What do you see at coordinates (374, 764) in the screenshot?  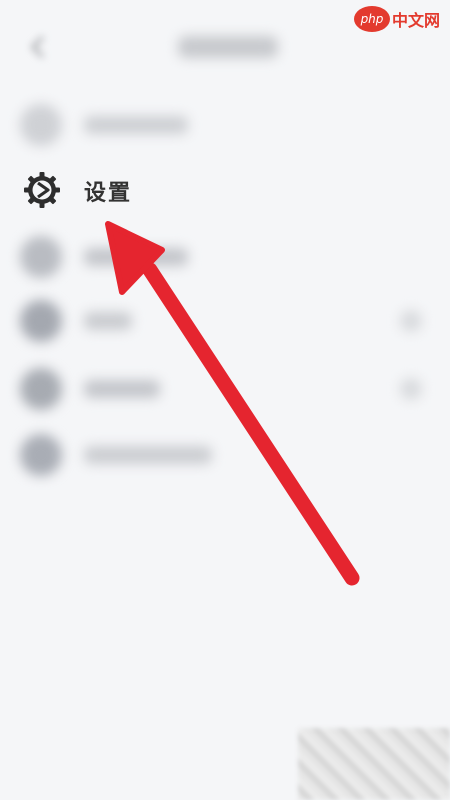 I see `corner-noise` at bounding box center [374, 764].